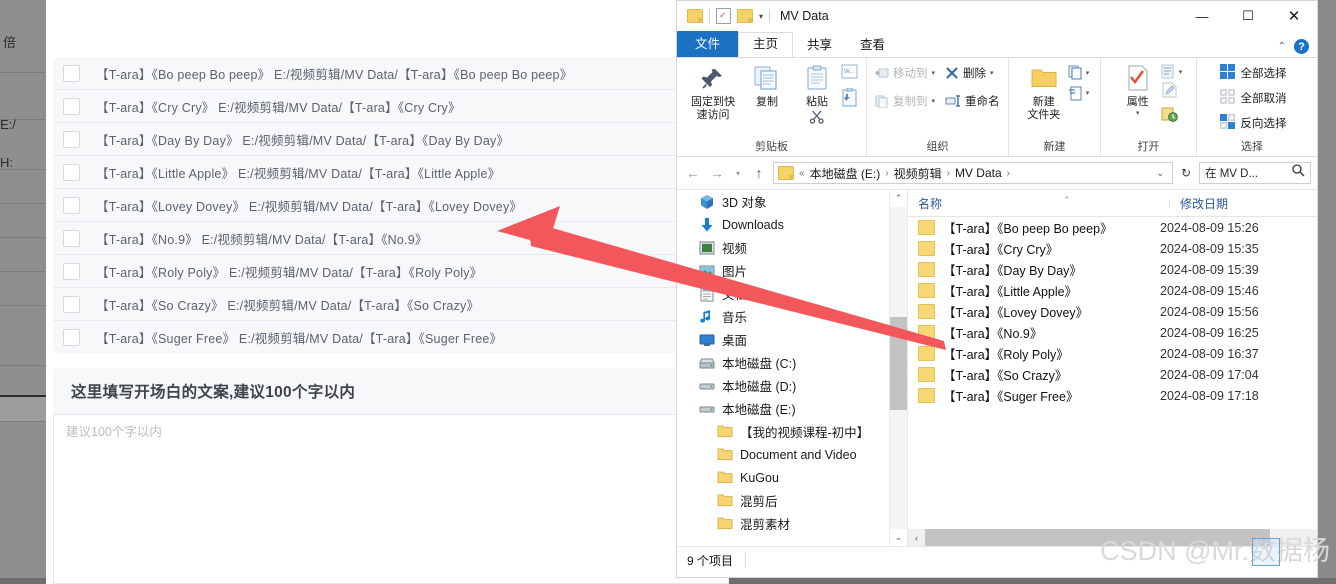  I want to click on select-all-button: 全部选择, so click(1253, 73).